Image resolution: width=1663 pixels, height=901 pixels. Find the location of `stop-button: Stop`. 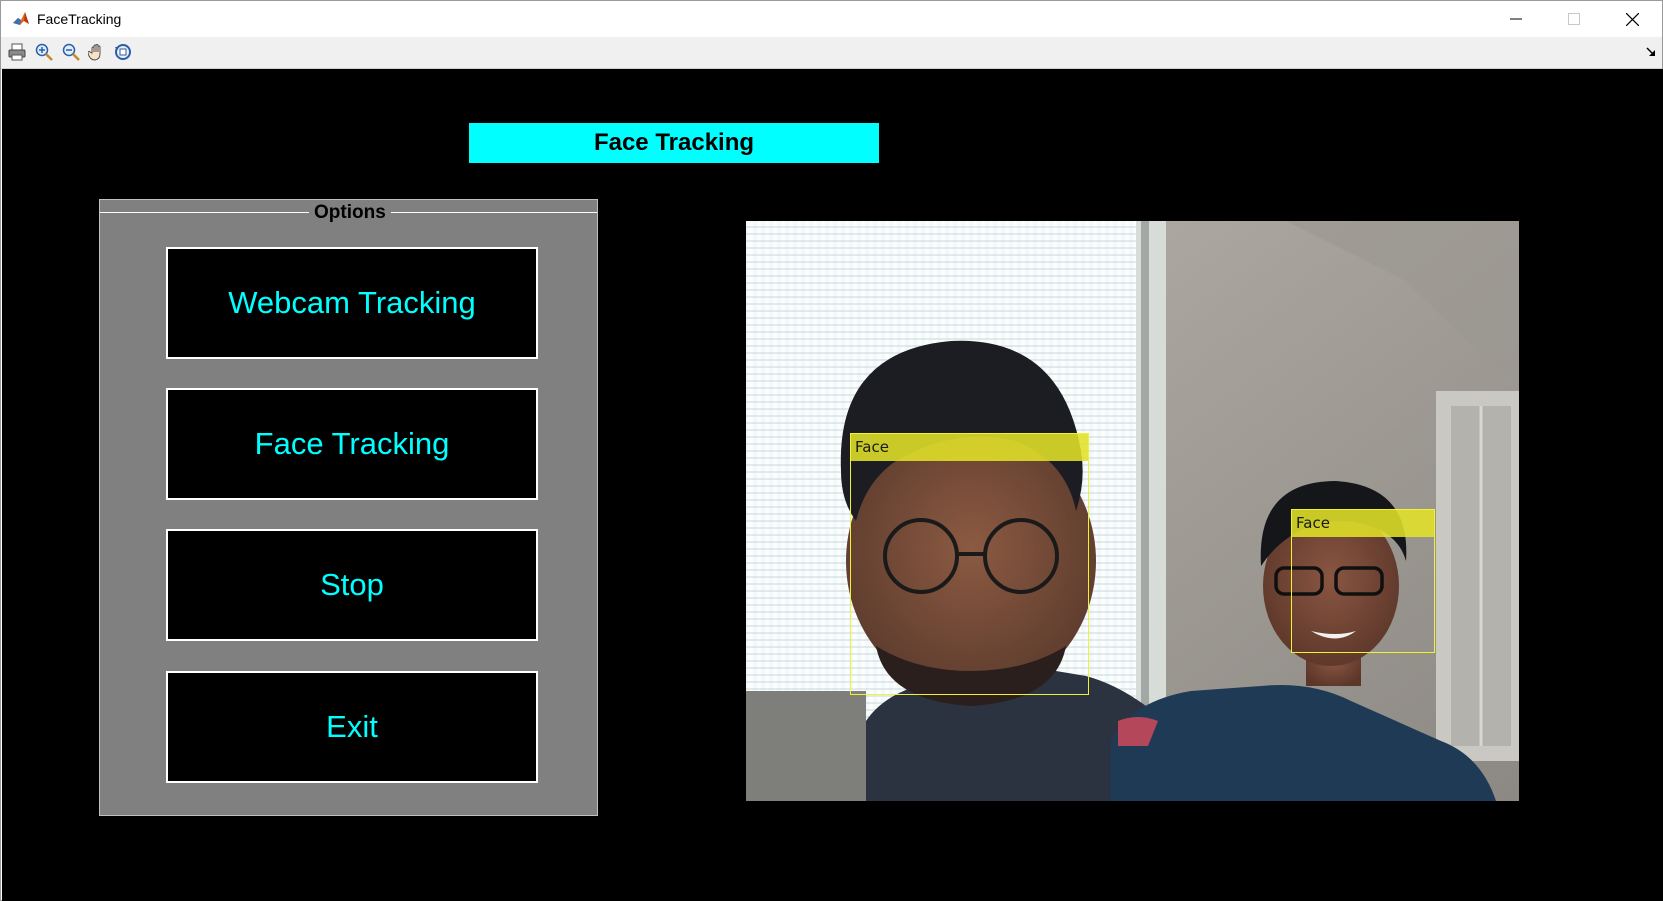

stop-button: Stop is located at coordinates (352, 585).